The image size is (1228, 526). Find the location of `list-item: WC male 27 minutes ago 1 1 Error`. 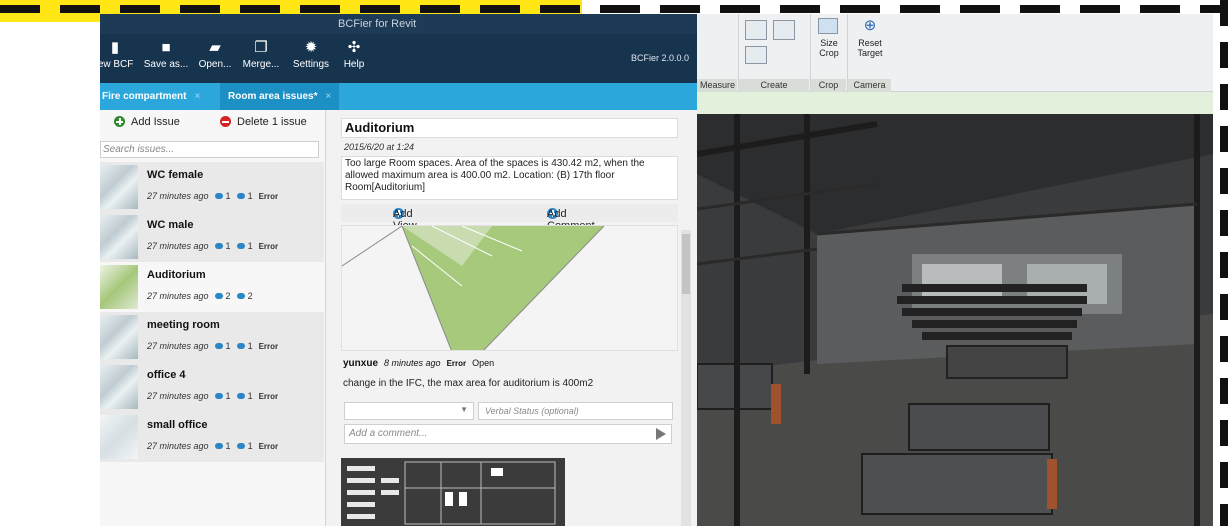

list-item: WC male 27 minutes ago 1 1 Error is located at coordinates (212, 237).